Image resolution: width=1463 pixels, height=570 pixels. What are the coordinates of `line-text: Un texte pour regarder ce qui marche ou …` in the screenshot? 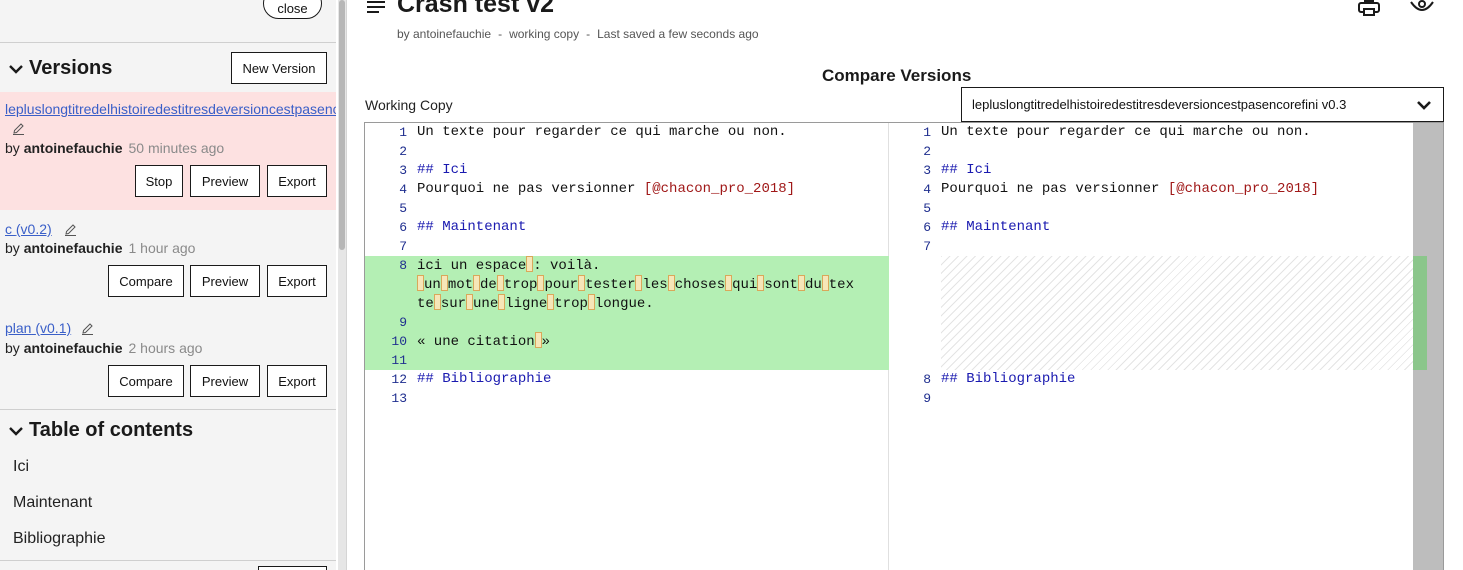 It's located at (602, 132).